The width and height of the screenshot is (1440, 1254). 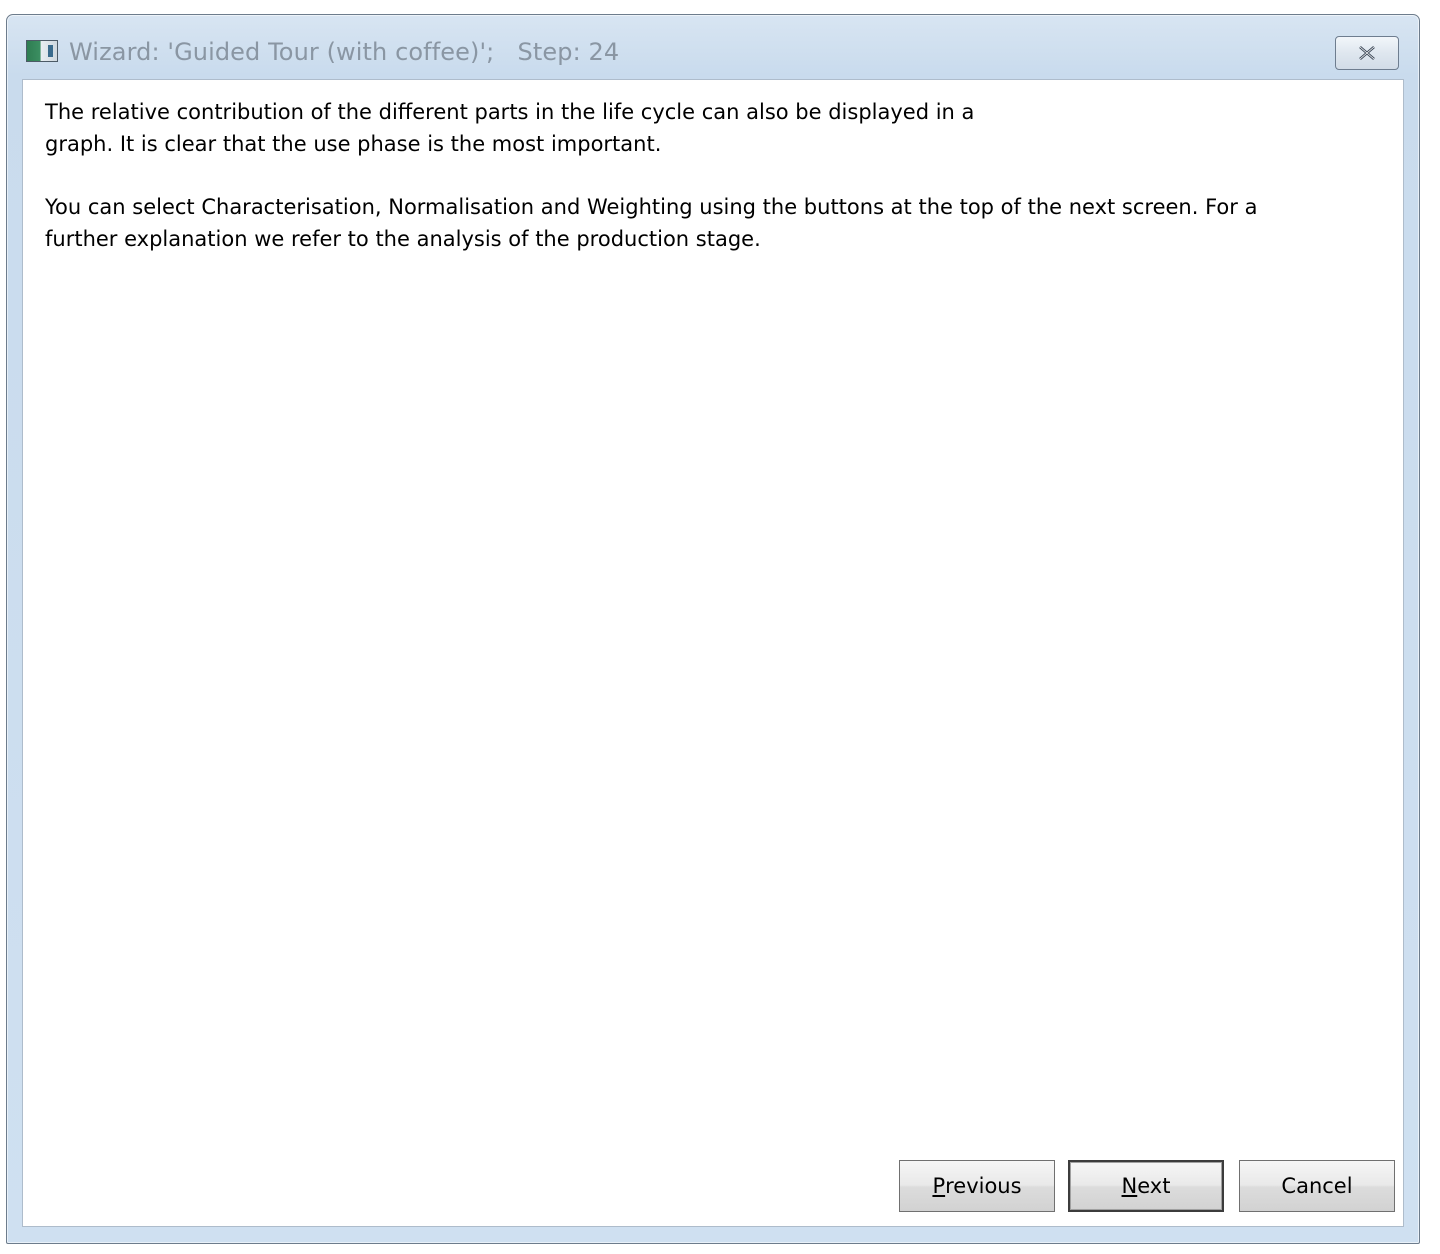 I want to click on previous-button-label: revious, so click(x=983, y=1186).